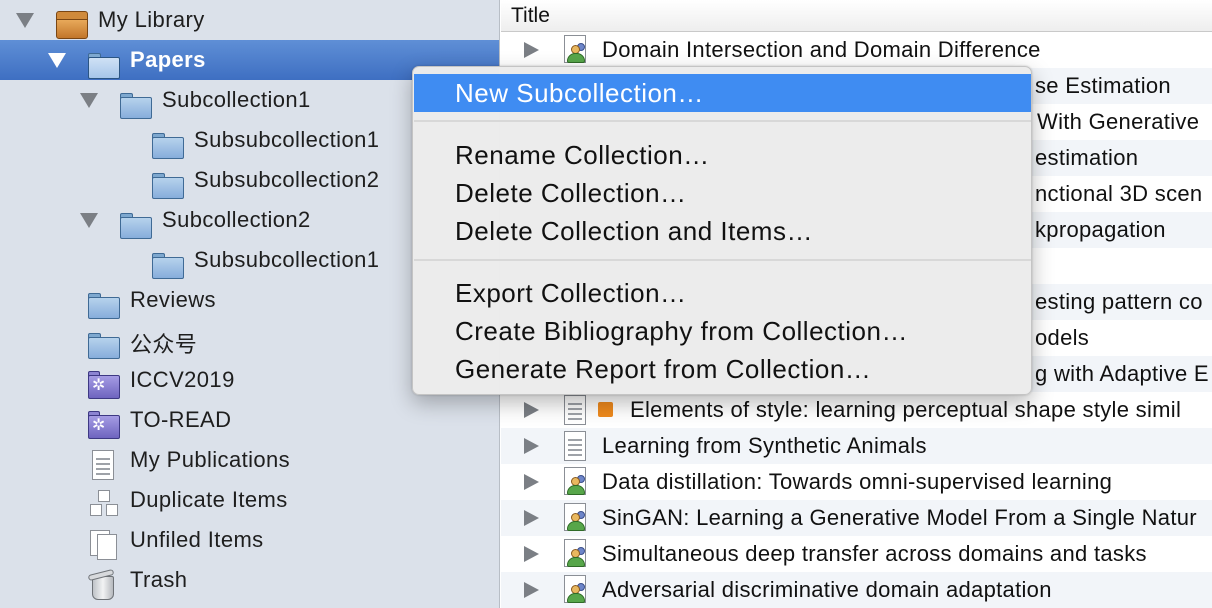 Image resolution: width=1212 pixels, height=608 pixels. Describe the element at coordinates (210, 459) in the screenshot. I see `tree-label: My Publications` at that location.